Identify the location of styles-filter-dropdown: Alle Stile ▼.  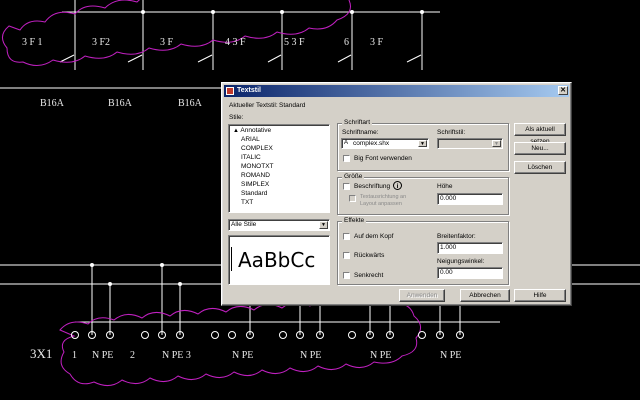
(279, 225).